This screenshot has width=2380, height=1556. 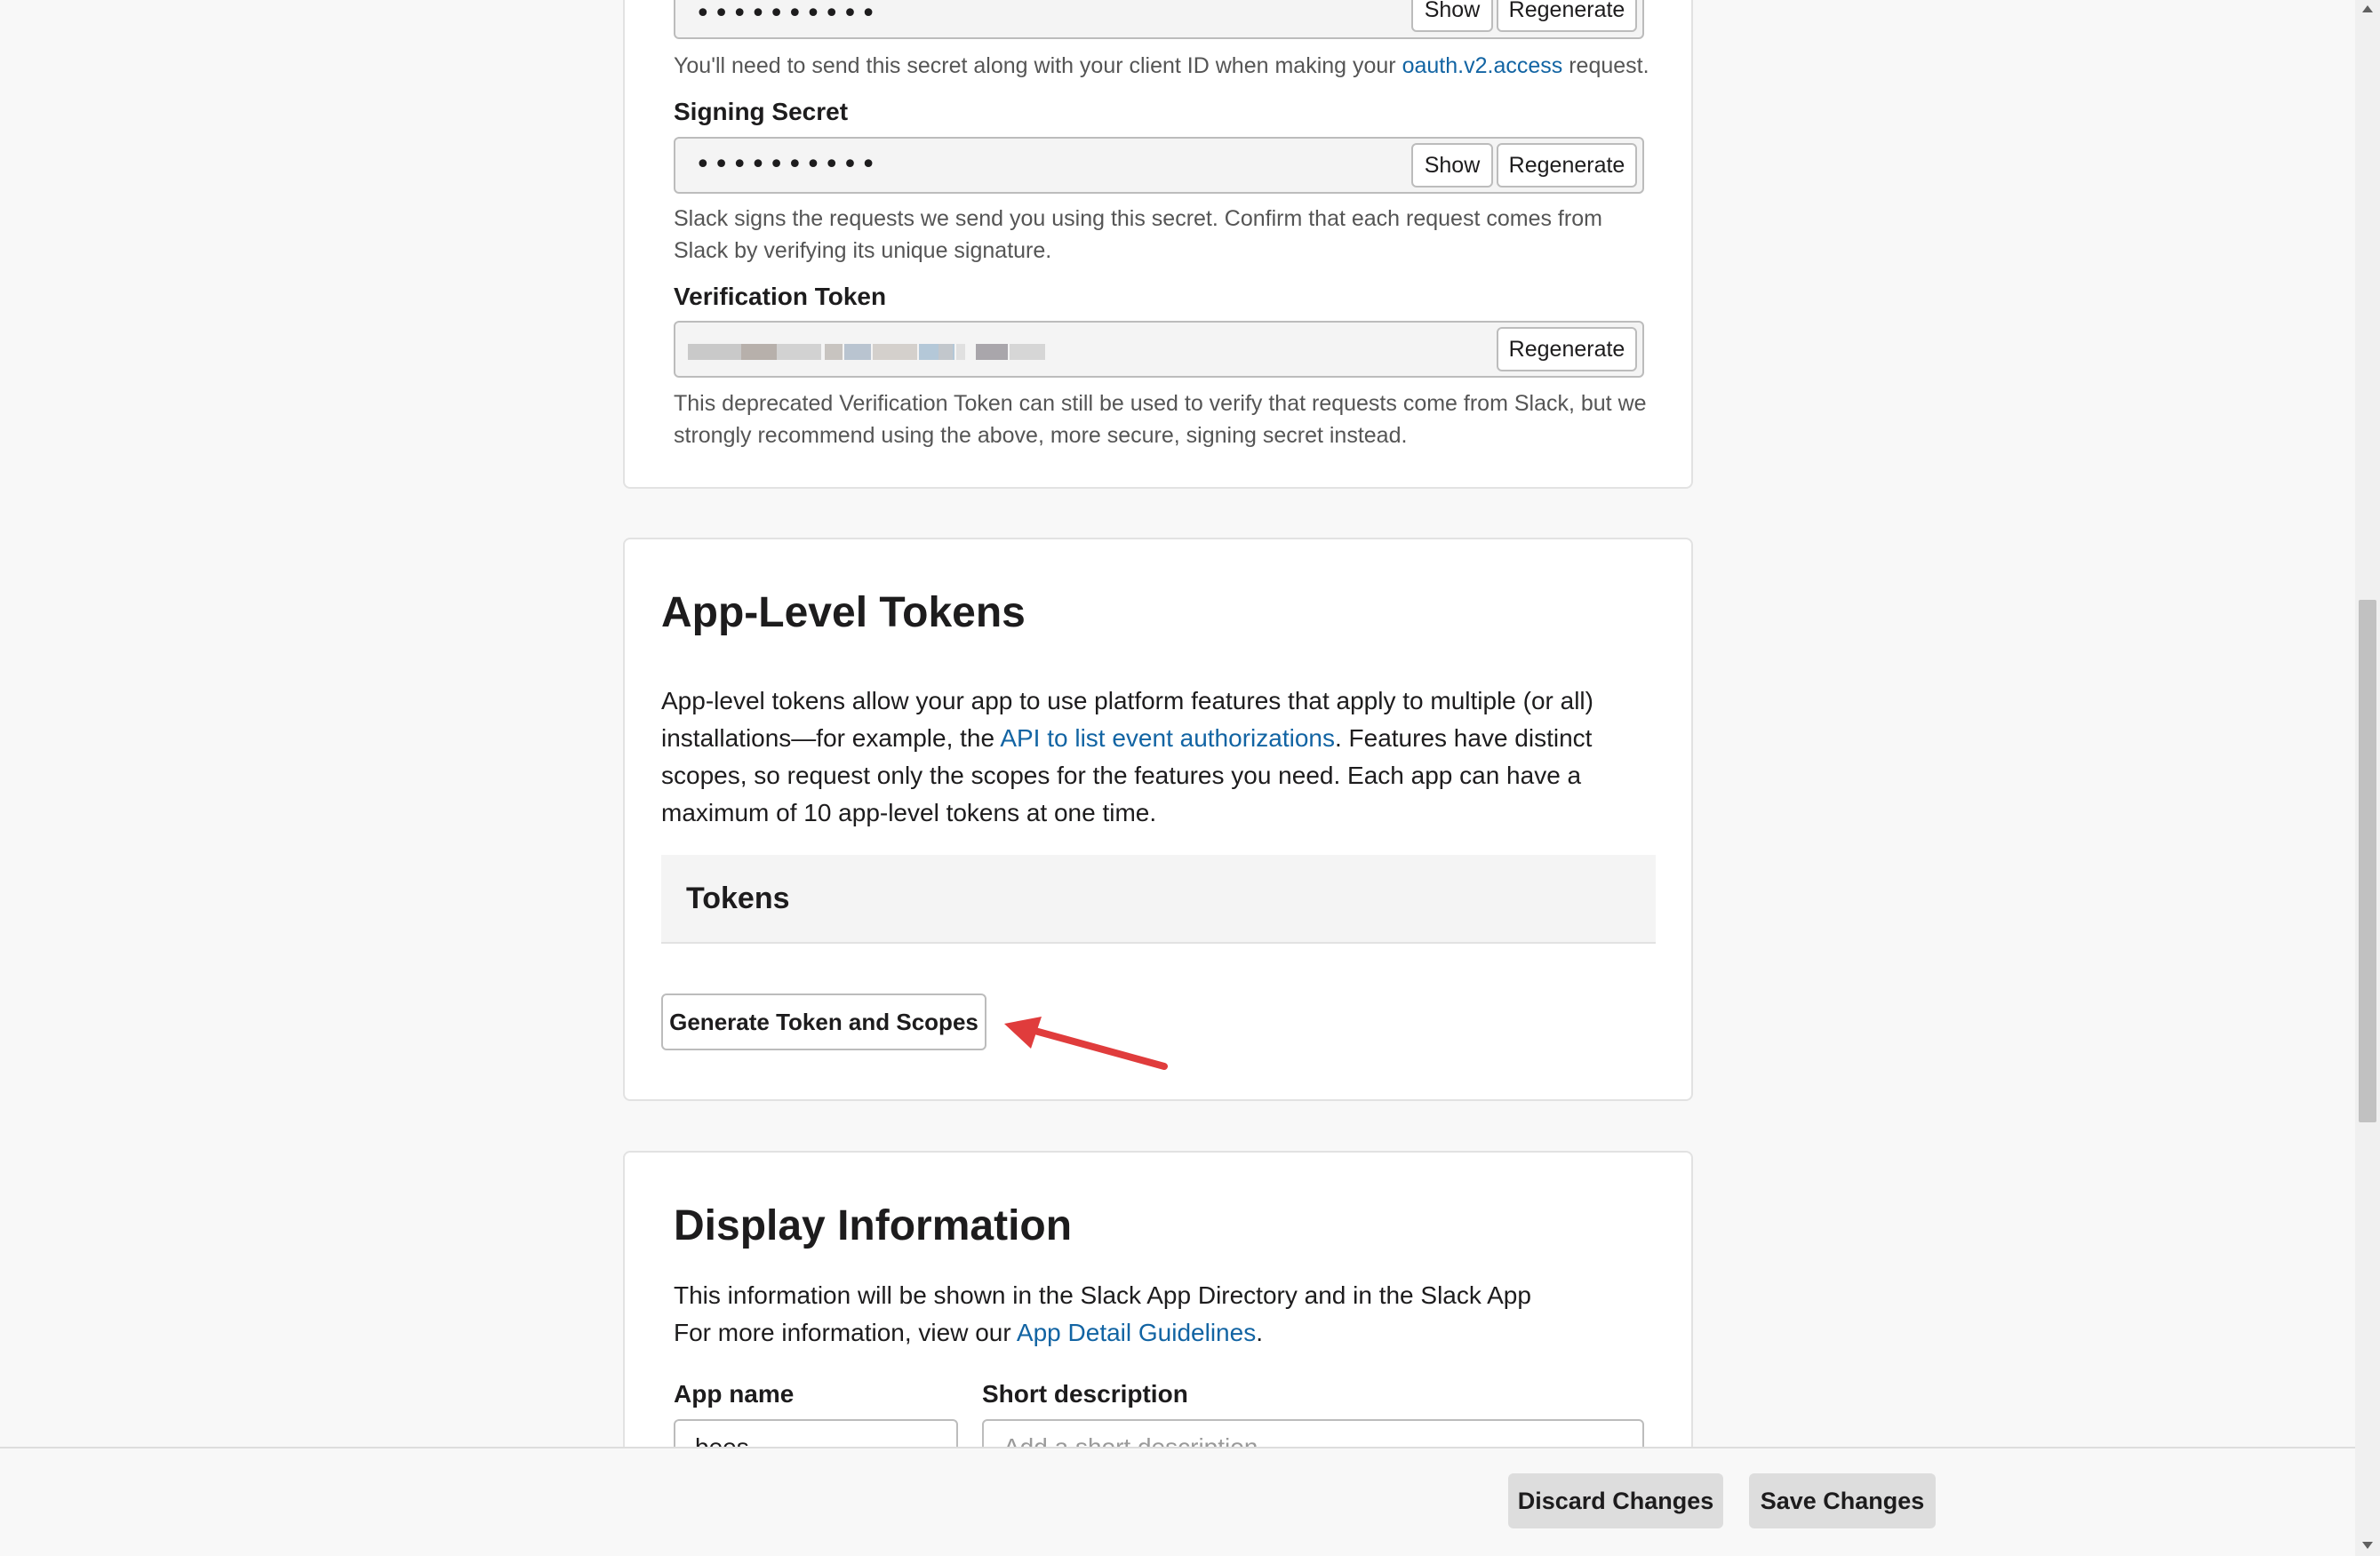 I want to click on signing-secret-help-line2: Slack by verifying its unique signature., so click(x=863, y=250).